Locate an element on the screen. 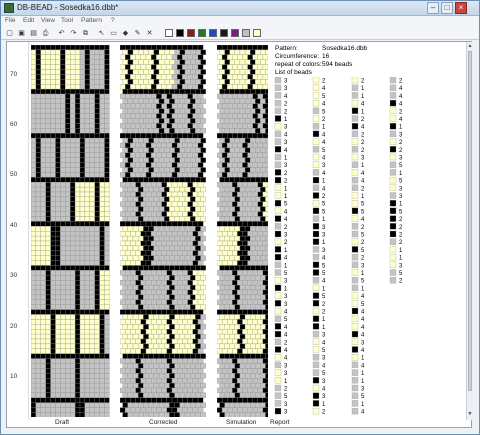 The height and width of the screenshot is (435, 480). vertical-scrollbar: ▲ ▼ is located at coordinates (469, 231).